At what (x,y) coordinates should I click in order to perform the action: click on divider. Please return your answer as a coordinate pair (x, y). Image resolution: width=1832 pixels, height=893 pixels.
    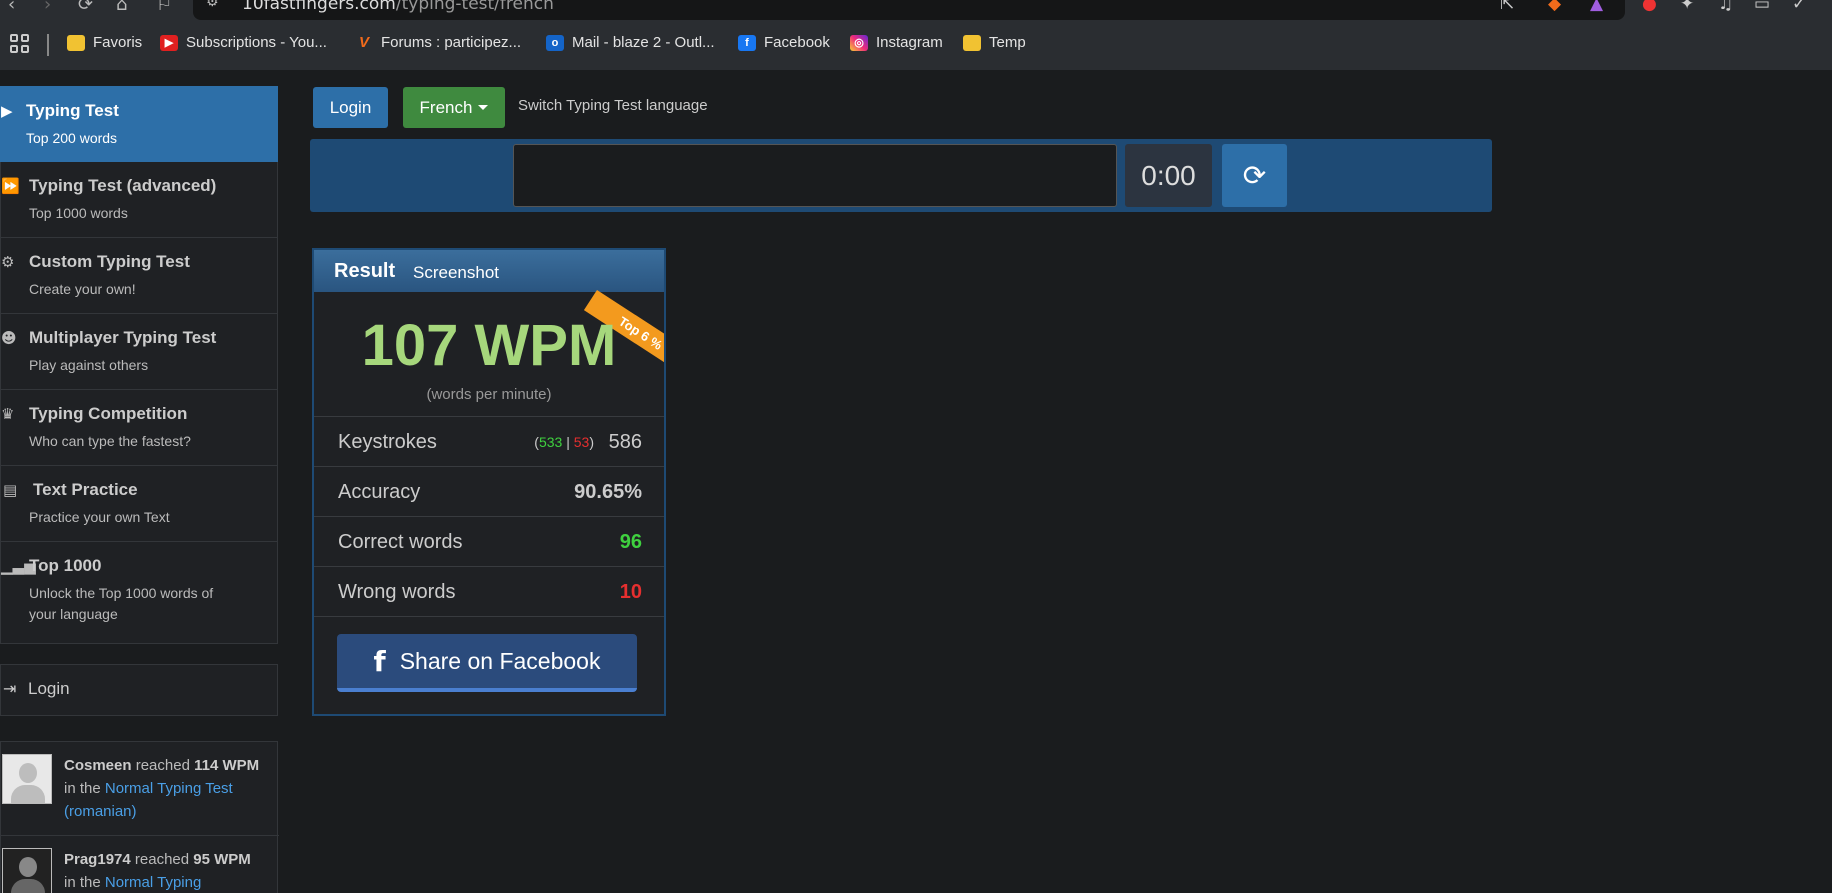
    Looking at the image, I should click on (489, 616).